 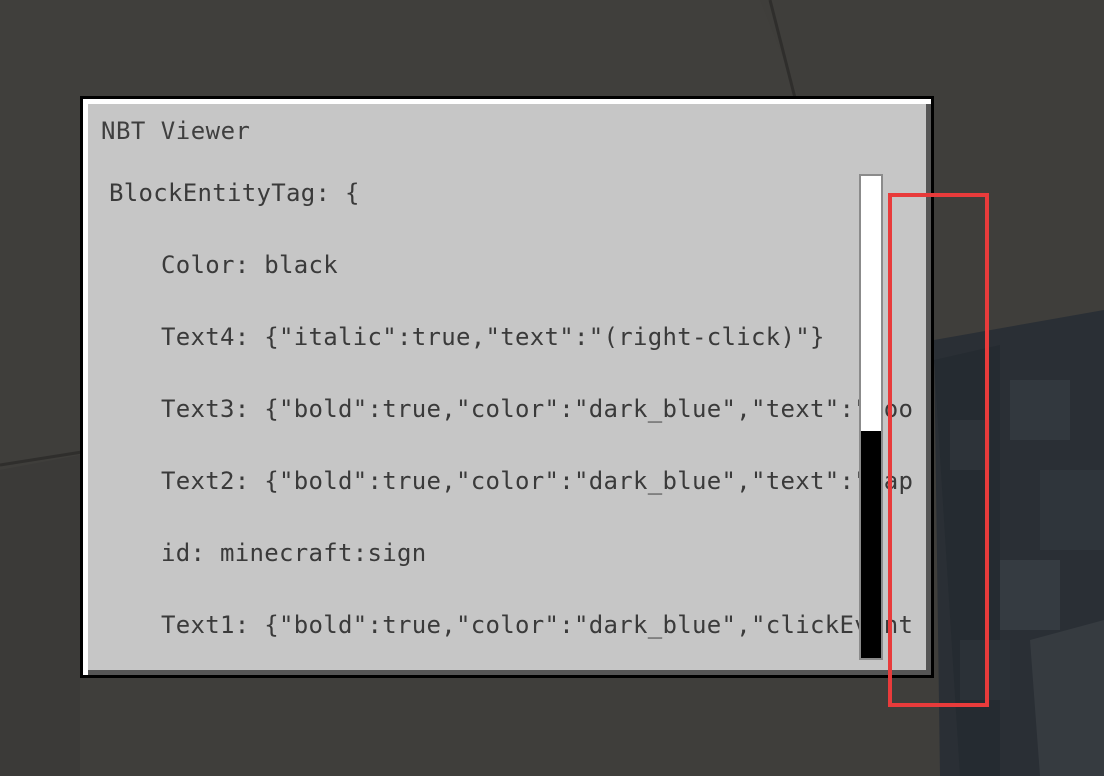 I want to click on highlight-box, so click(x=938, y=450).